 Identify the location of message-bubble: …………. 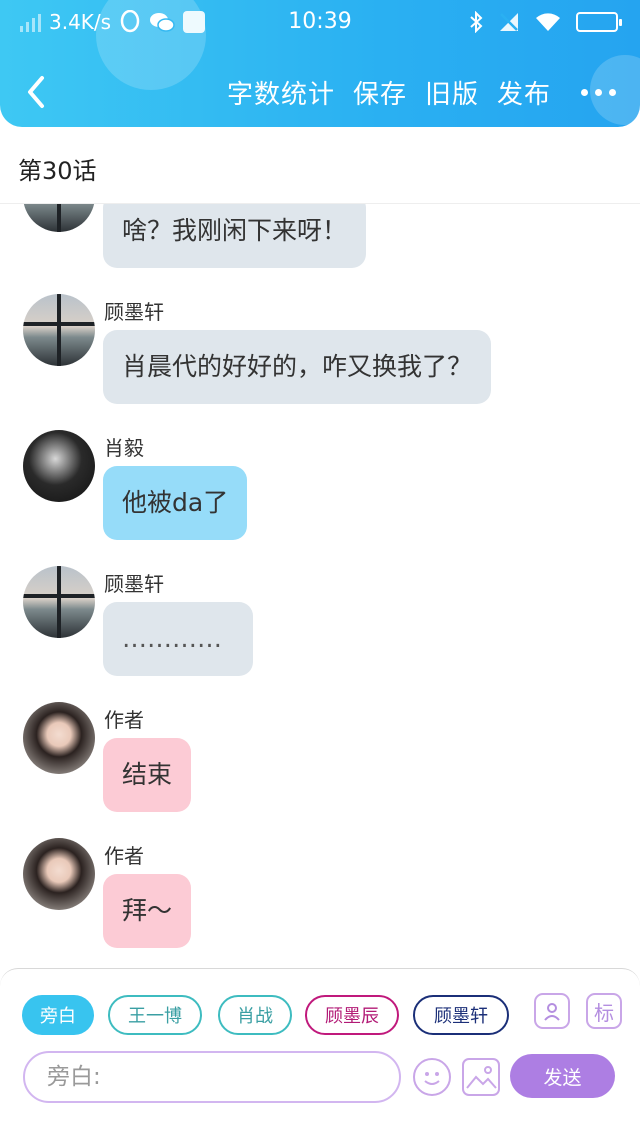
(178, 639).